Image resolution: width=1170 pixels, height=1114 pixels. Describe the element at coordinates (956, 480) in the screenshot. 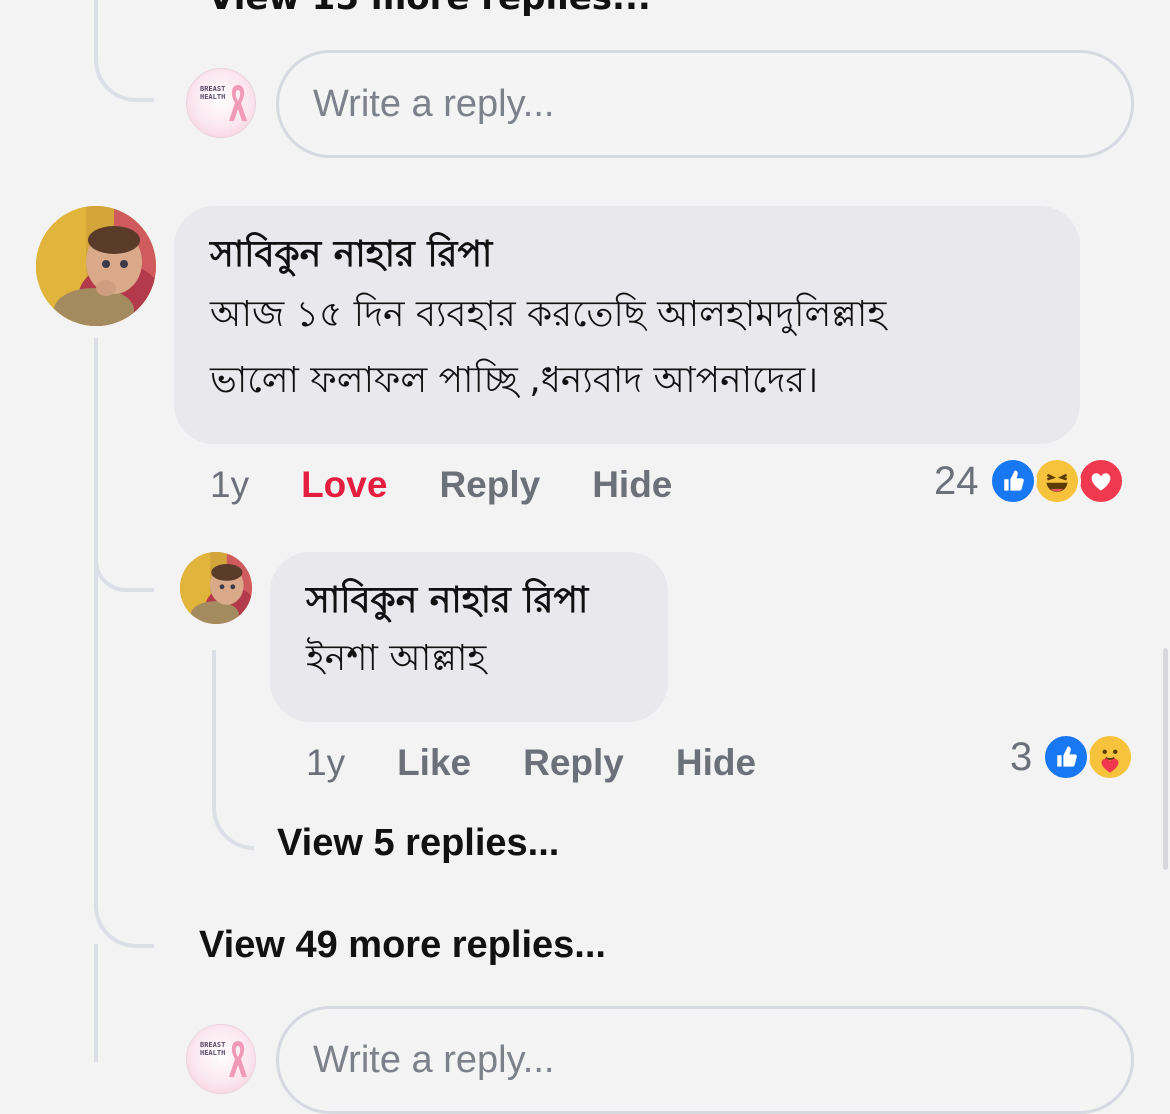

I see `reaction-count: 24` at that location.